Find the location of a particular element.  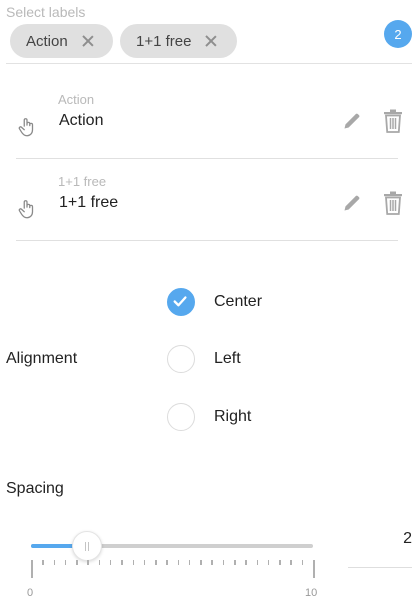

select-labels-caption: Select labels is located at coordinates (46, 12).